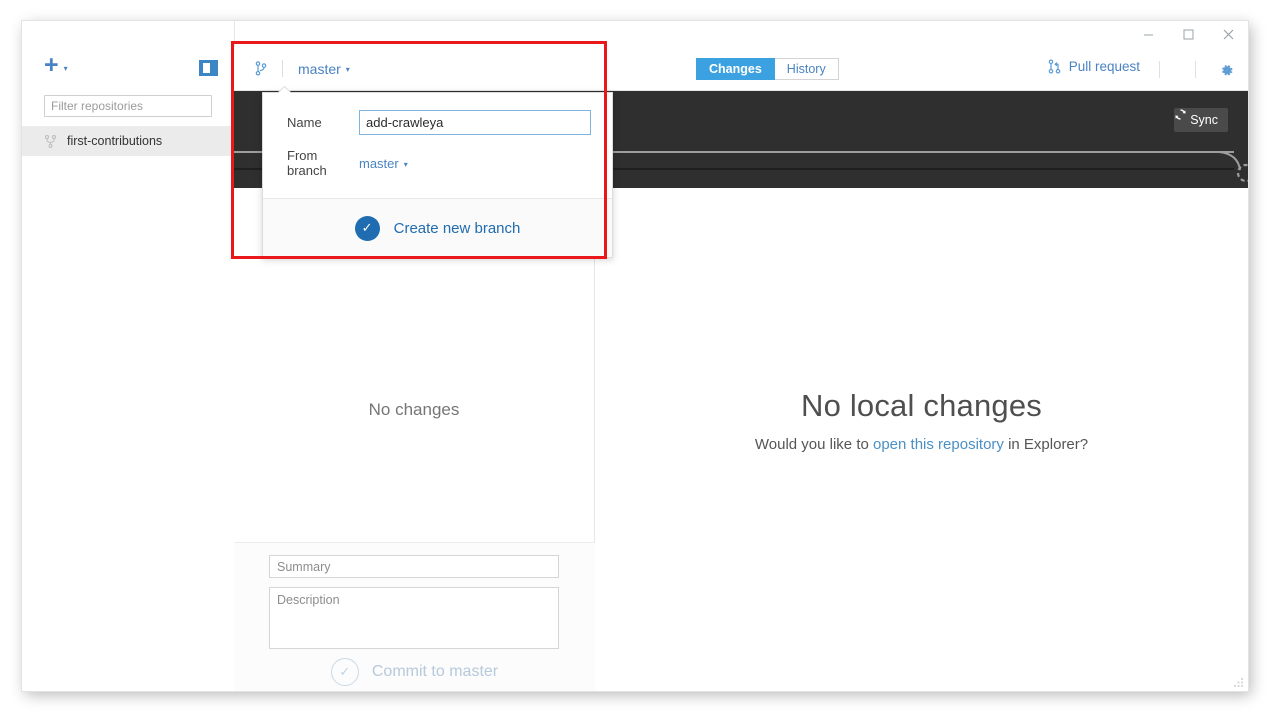 This screenshot has width=1269, height=717. What do you see at coordinates (1204, 120) in the screenshot?
I see `sync-label: Sync` at bounding box center [1204, 120].